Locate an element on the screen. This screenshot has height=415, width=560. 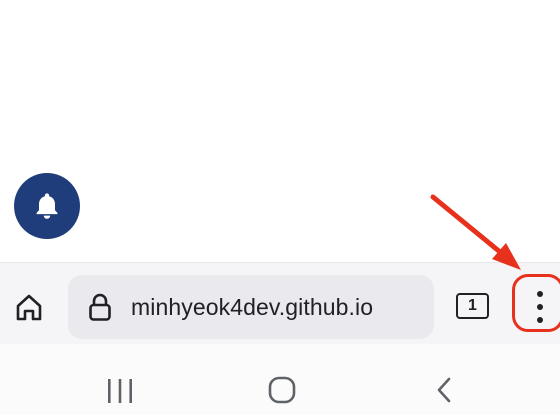
url-text: minhyeok4dev.github.io is located at coordinates (252, 307).